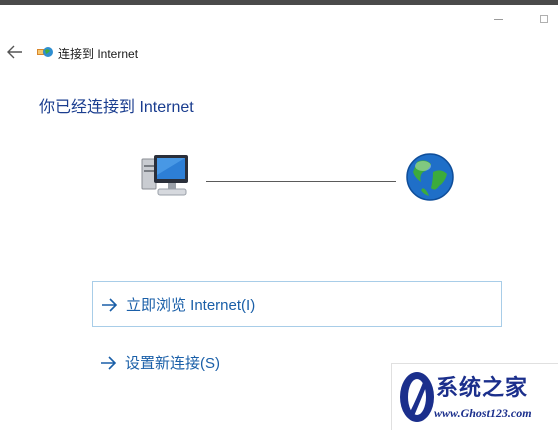  I want to click on back-button, so click(15, 52).